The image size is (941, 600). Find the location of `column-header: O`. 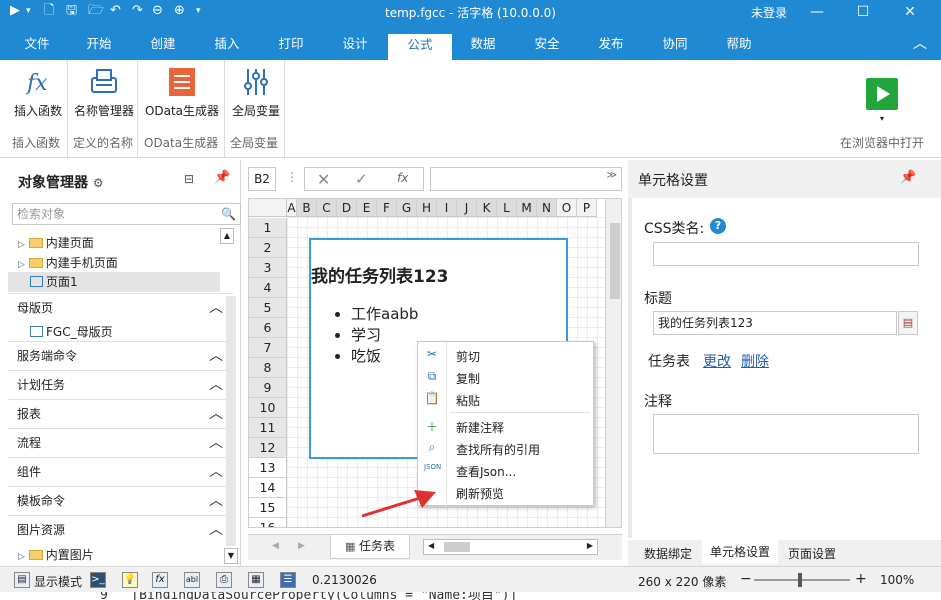

column-header: O is located at coordinates (567, 208).